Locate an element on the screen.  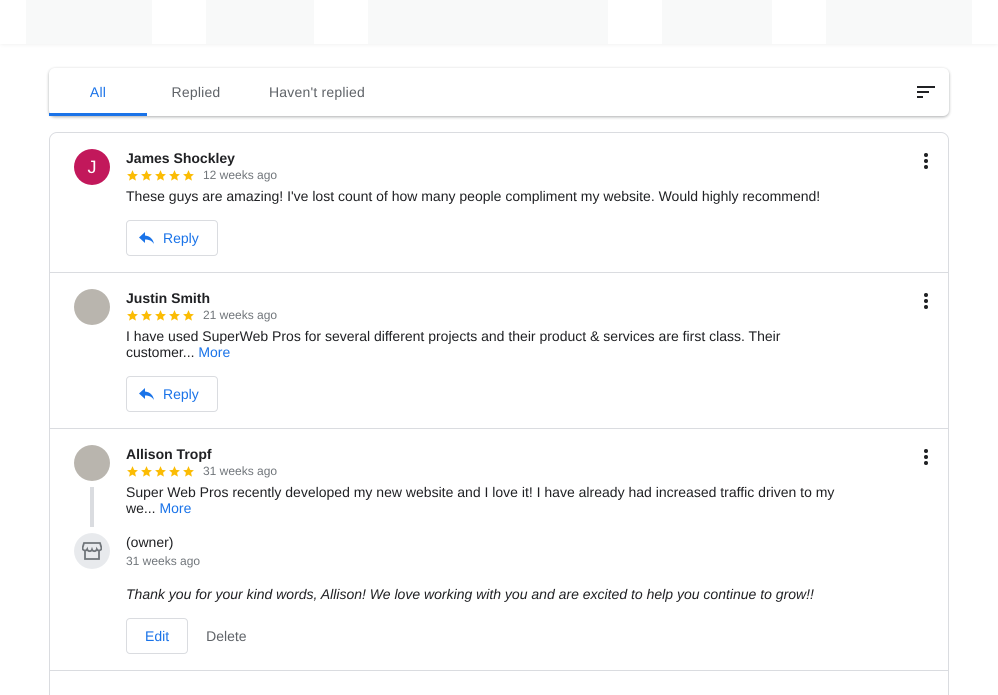
filter-tab: Replied is located at coordinates (196, 92).